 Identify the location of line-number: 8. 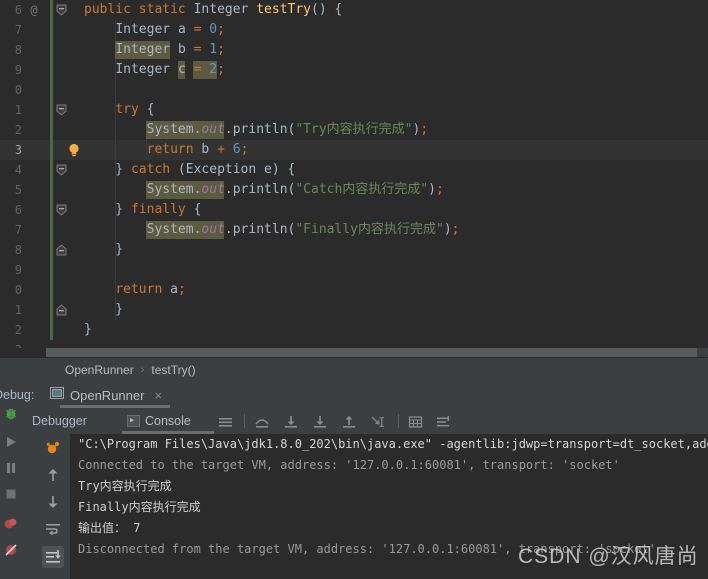
(18, 50).